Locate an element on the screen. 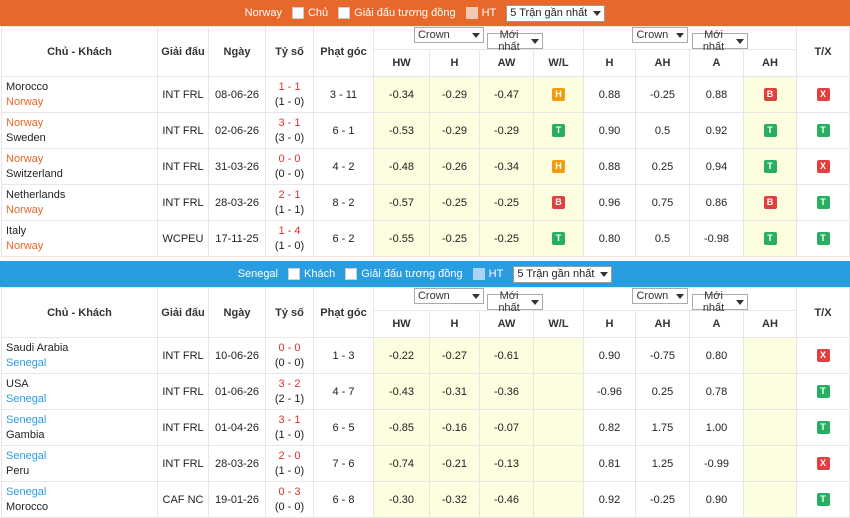 This screenshot has height=518, width=850. date-cell: 01-06-26 is located at coordinates (237, 391).